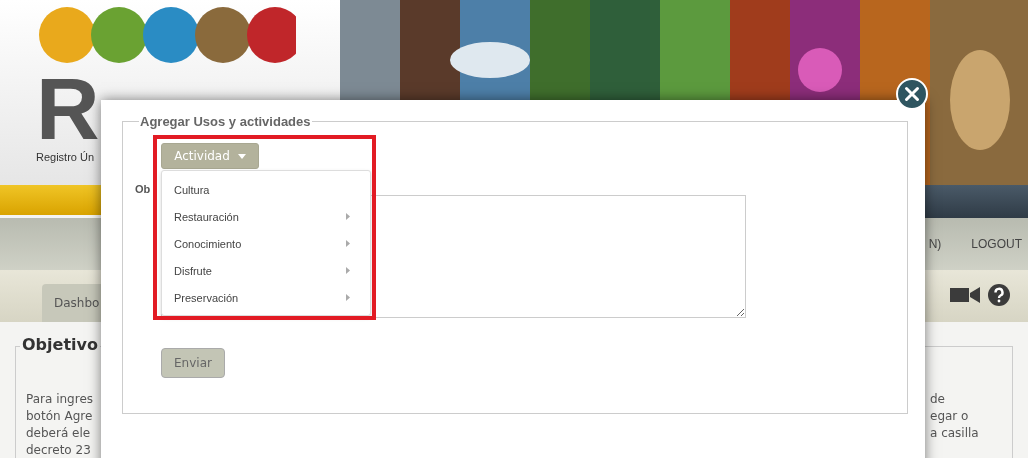 This screenshot has height=458, width=1028. I want to click on text-line: decreto 23, so click(59, 450).